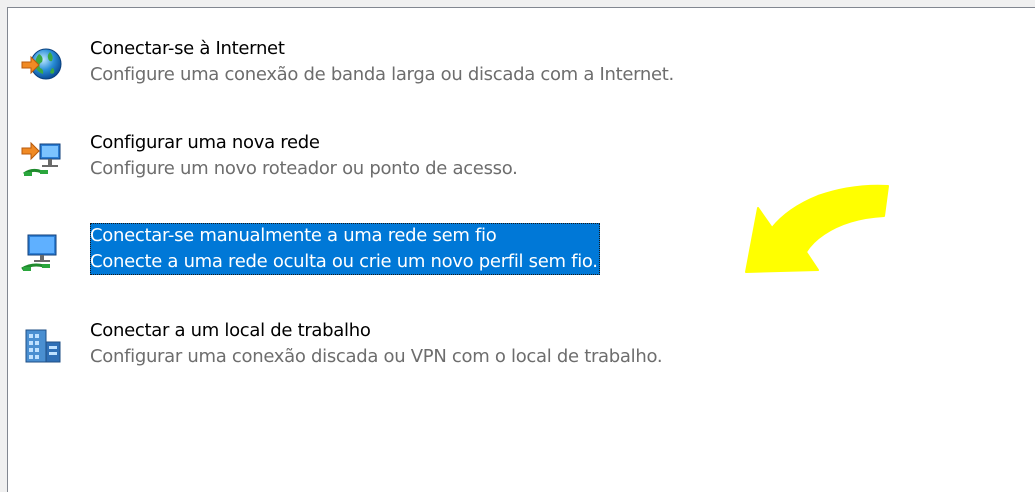 The width and height of the screenshot is (1035, 492). What do you see at coordinates (817, 228) in the screenshot?
I see `yellow-arrow-annotation-icon` at bounding box center [817, 228].